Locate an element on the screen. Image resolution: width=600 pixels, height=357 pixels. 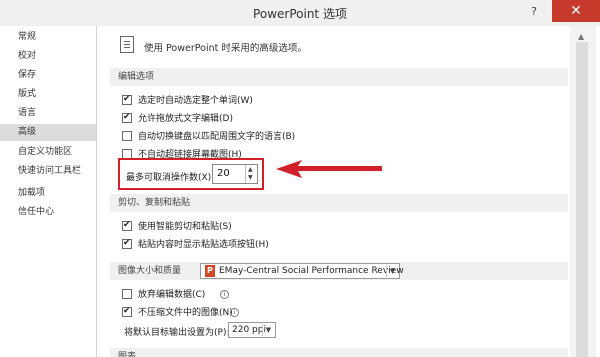
checkbox-discard-edit-data is located at coordinates (127, 294).